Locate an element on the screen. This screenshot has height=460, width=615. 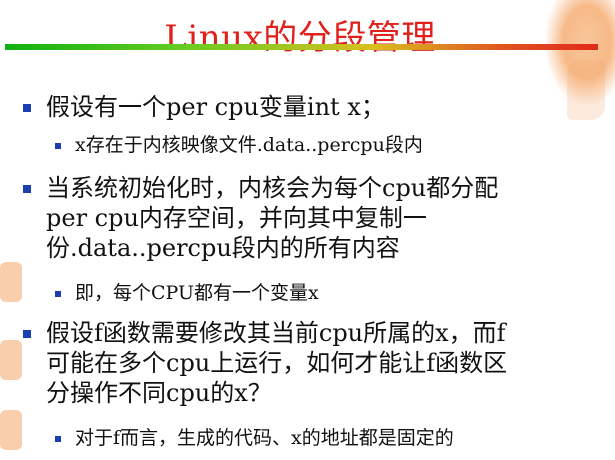
bullet-text: 分操作不同cpu的x？ is located at coordinates (159, 393).